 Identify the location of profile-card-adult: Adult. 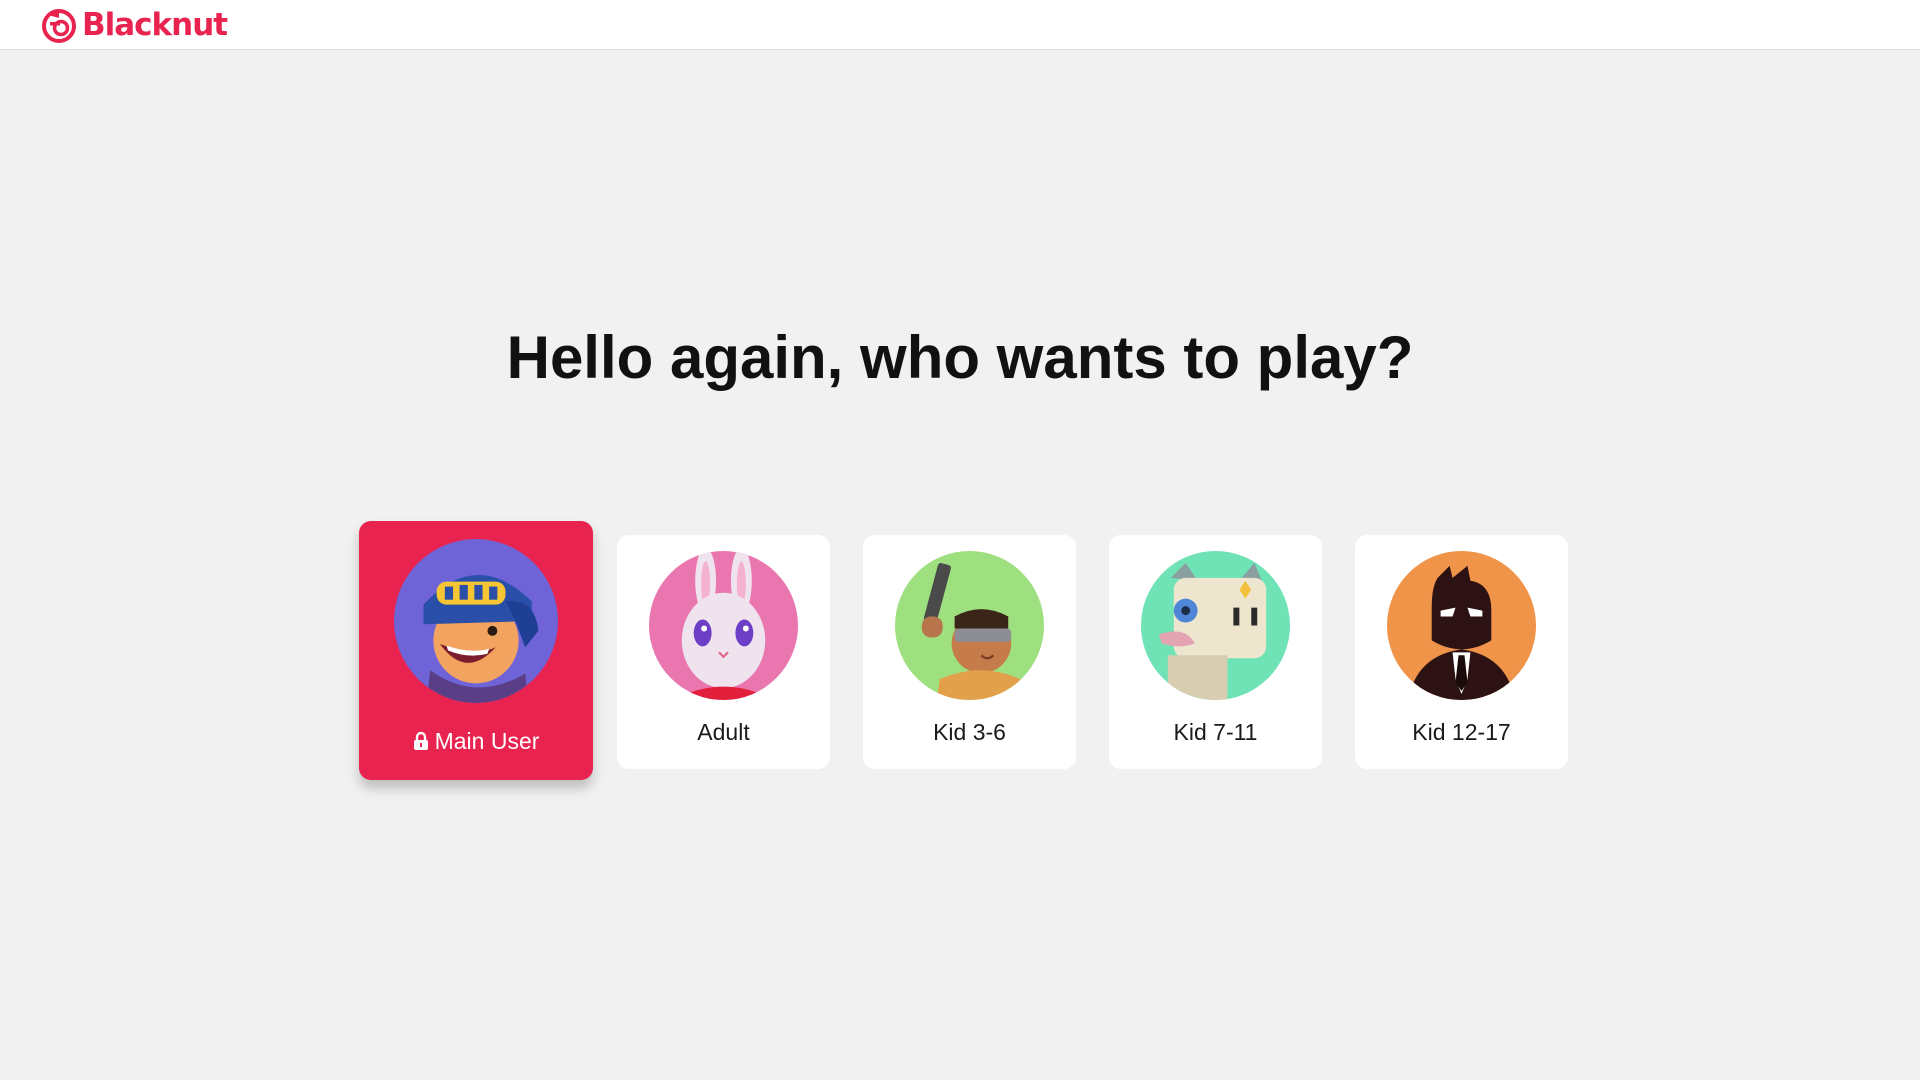
(723, 652).